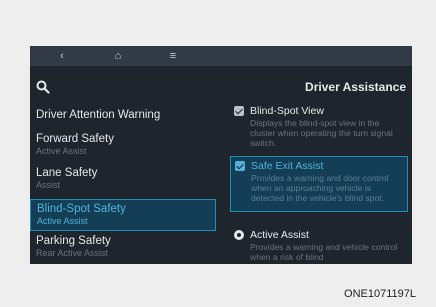  I want to click on menu-item-title: Driver Attention Warning, so click(98, 115).